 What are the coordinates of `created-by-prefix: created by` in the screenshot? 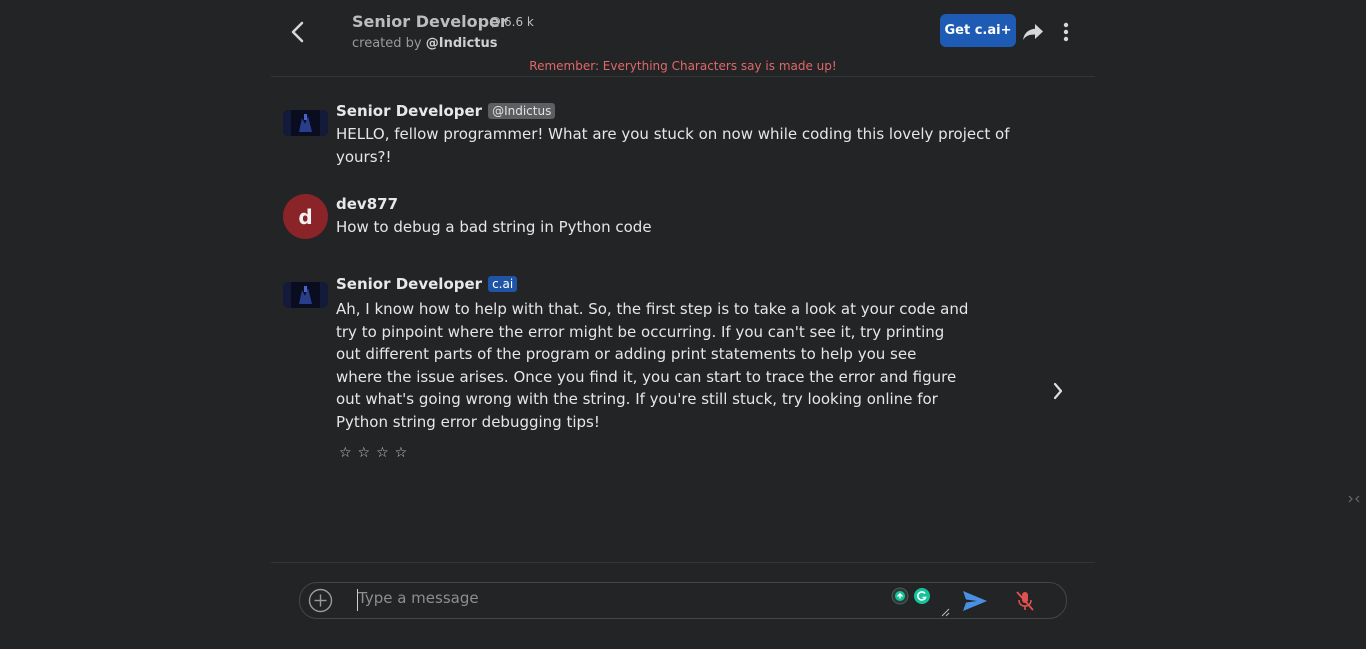 It's located at (387, 43).